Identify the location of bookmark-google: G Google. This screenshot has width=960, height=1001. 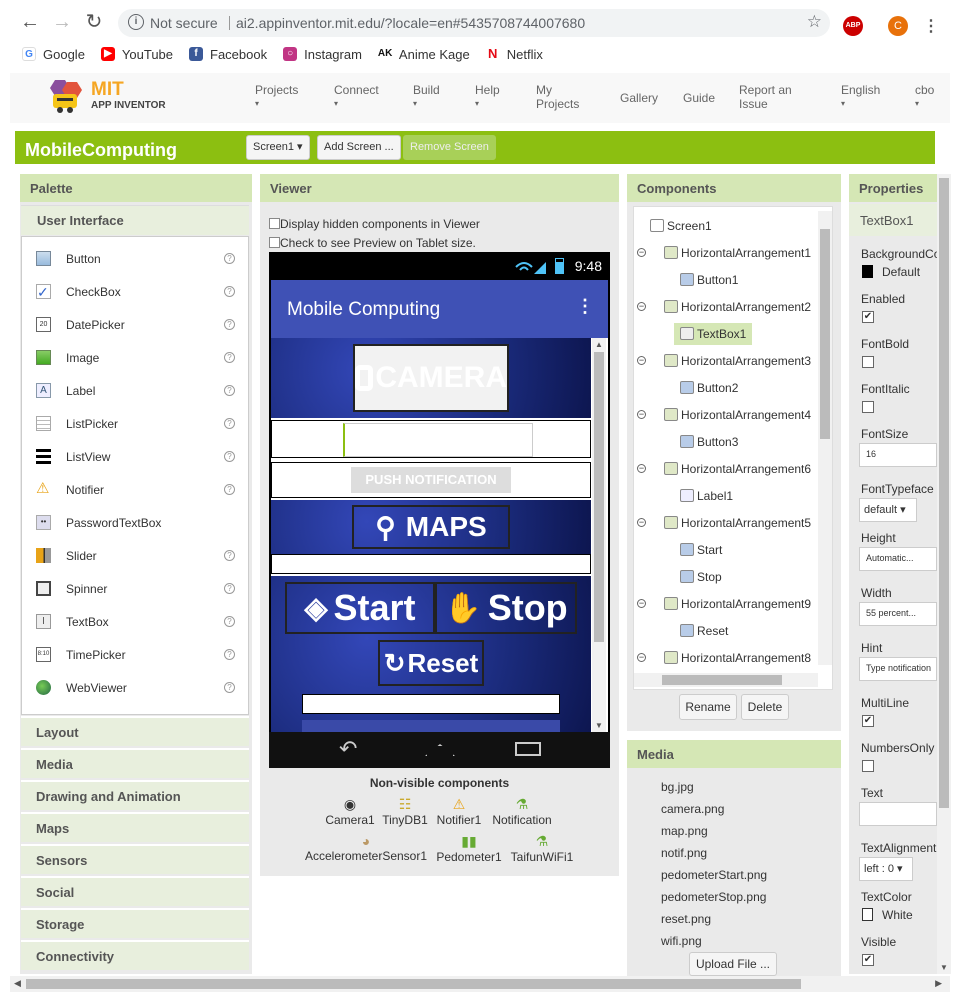
(53, 54).